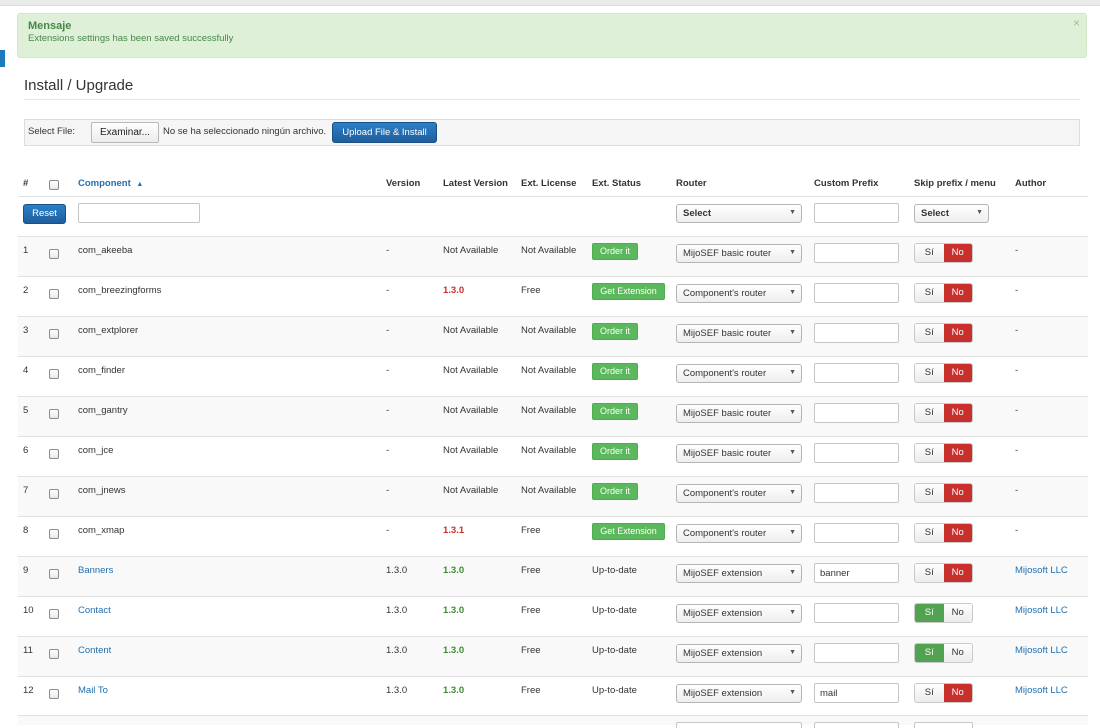  I want to click on header-latest-version: Latest Version, so click(475, 183).